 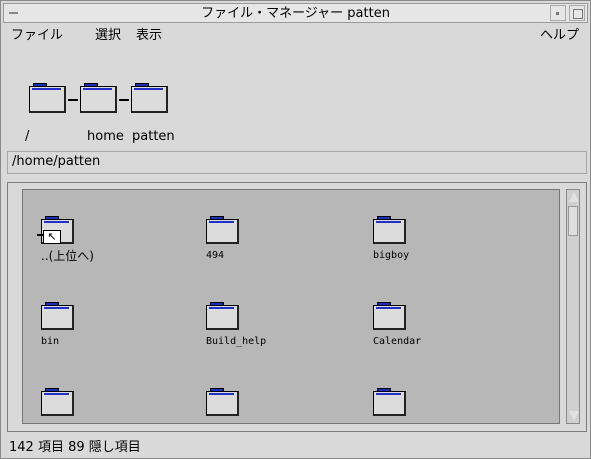 What do you see at coordinates (153, 136) in the screenshot?
I see `path-patten-label: patten` at bounding box center [153, 136].